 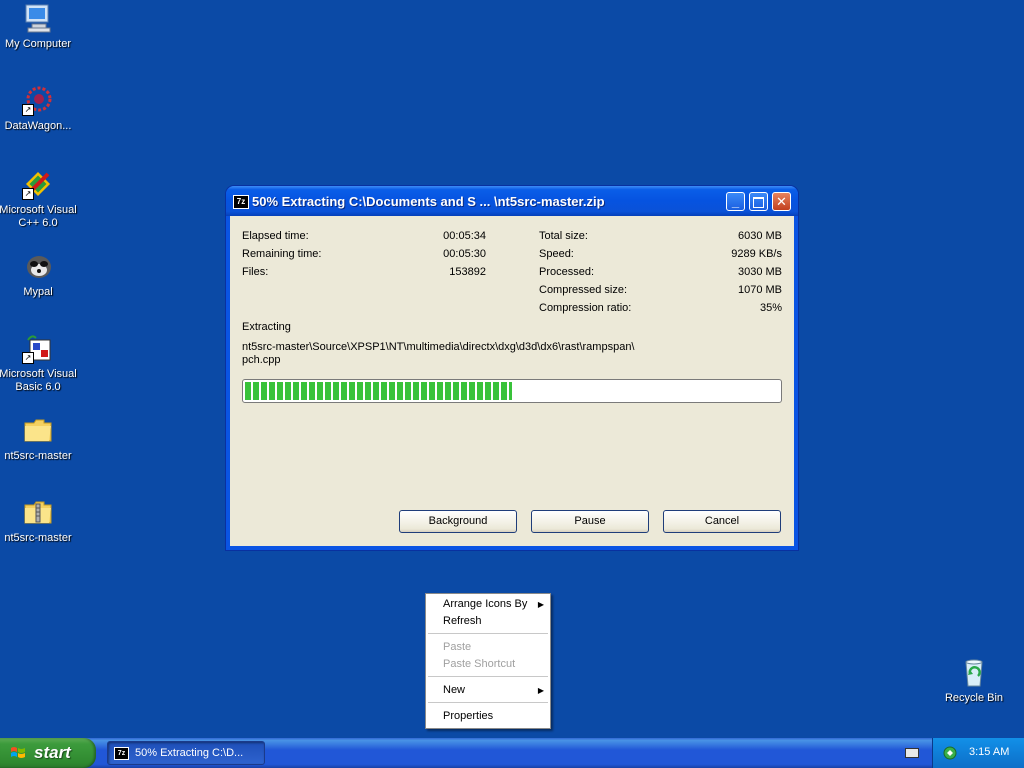 I want to click on desktop-icon-label: Mypal, so click(x=38, y=292).